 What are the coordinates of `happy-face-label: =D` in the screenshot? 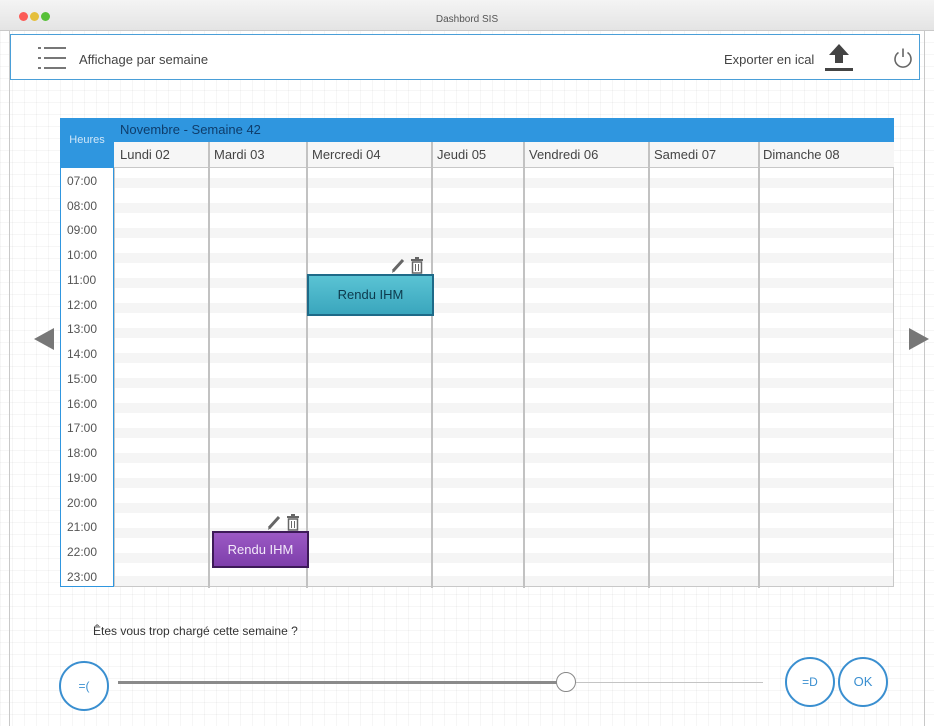 It's located at (810, 682).